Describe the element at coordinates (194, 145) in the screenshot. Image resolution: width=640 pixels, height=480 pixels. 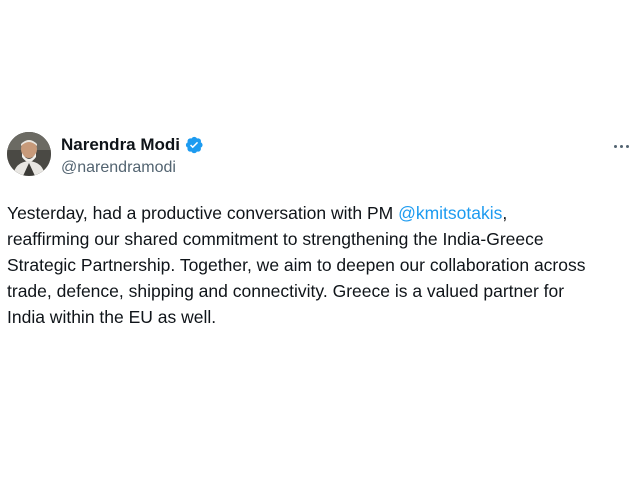
I see `verified-badge-icon` at that location.